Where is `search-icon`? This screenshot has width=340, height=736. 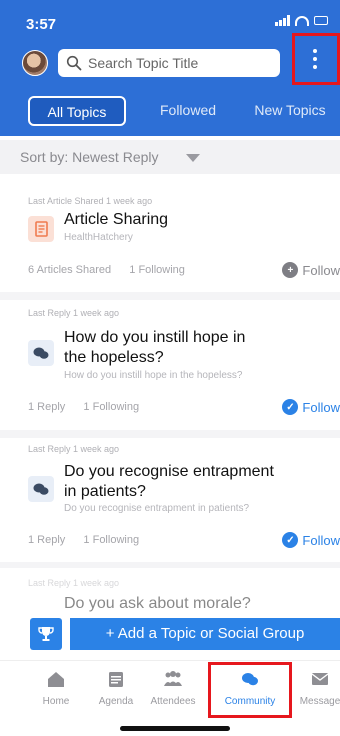
search-icon is located at coordinates (74, 63).